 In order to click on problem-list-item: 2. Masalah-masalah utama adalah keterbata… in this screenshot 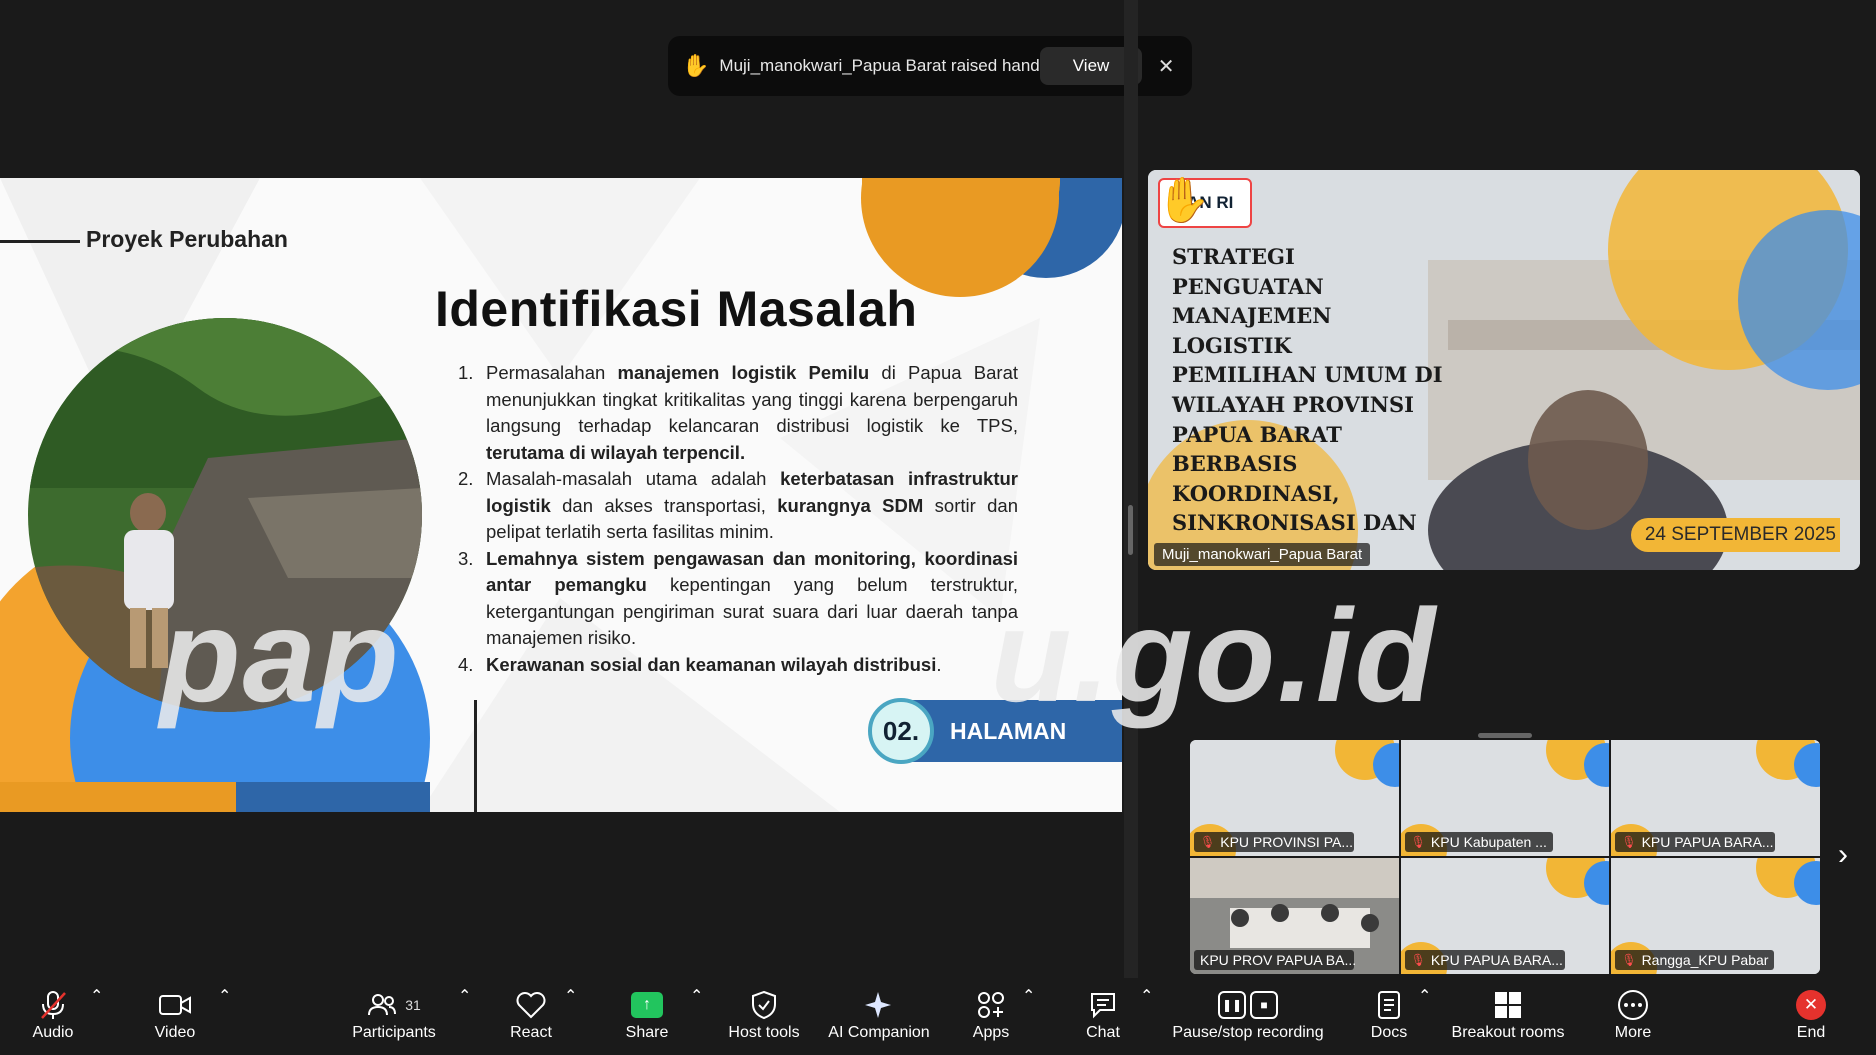, I will do `click(738, 506)`.